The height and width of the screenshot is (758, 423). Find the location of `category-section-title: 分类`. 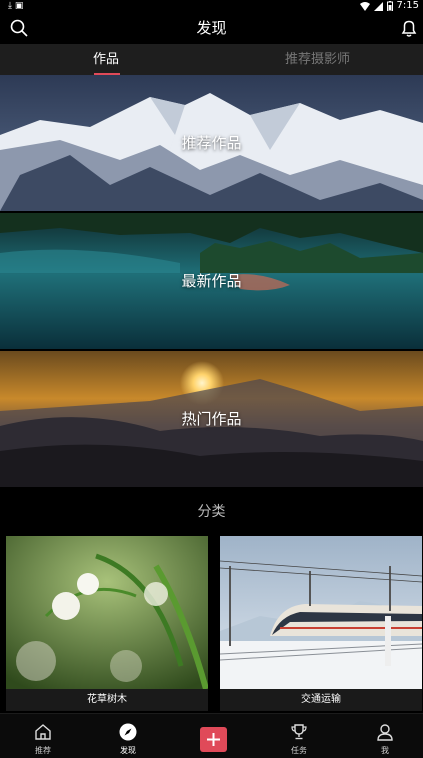

category-section-title: 分类 is located at coordinates (211, 512).